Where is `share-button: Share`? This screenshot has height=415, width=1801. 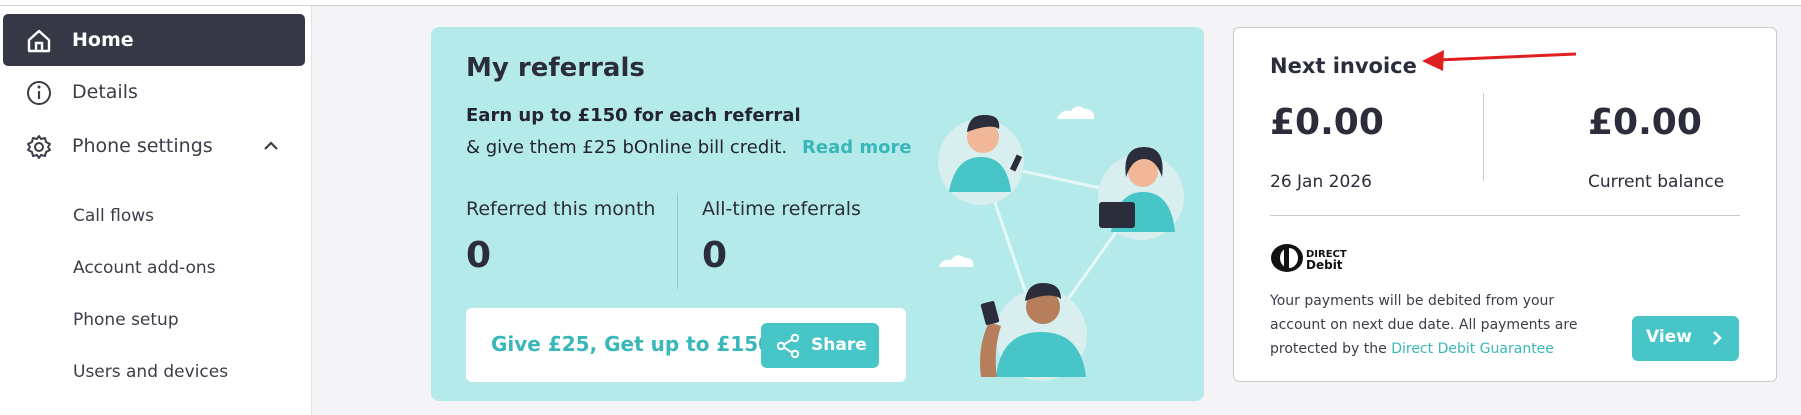
share-button: Share is located at coordinates (820, 345).